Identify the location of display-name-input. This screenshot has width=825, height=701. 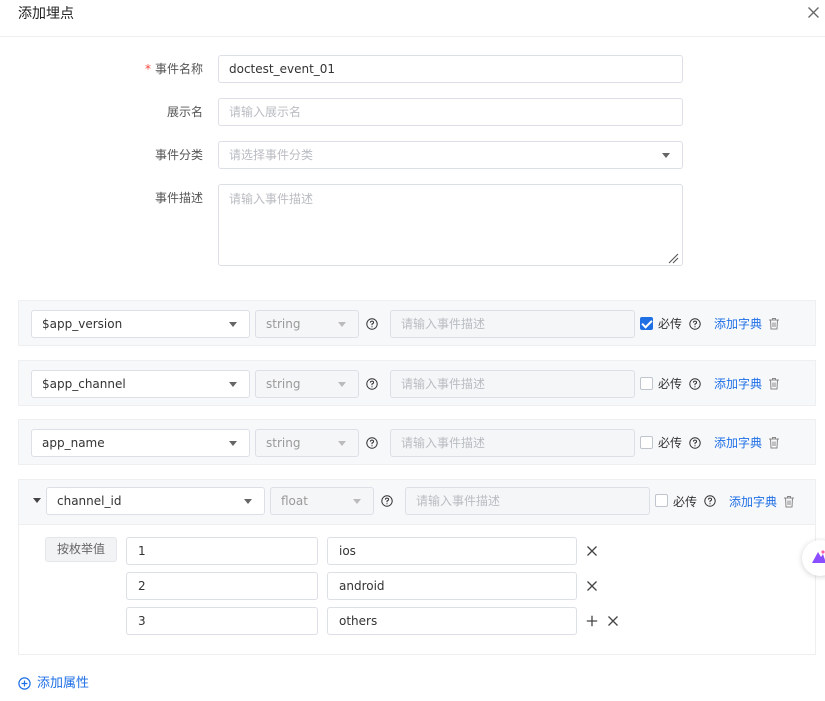
(450, 112).